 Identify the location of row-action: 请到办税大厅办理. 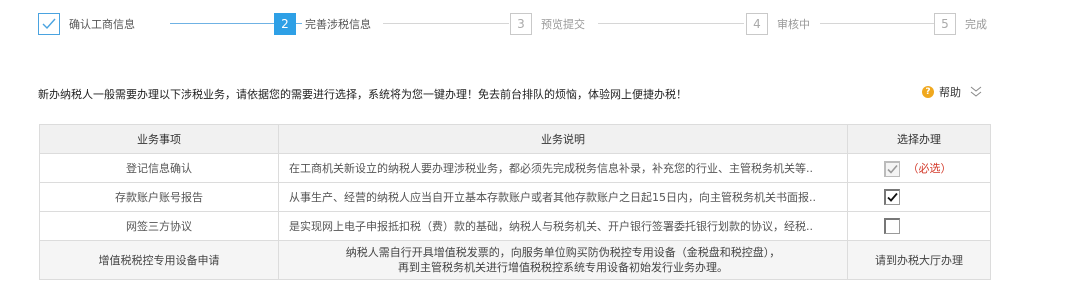
(919, 260).